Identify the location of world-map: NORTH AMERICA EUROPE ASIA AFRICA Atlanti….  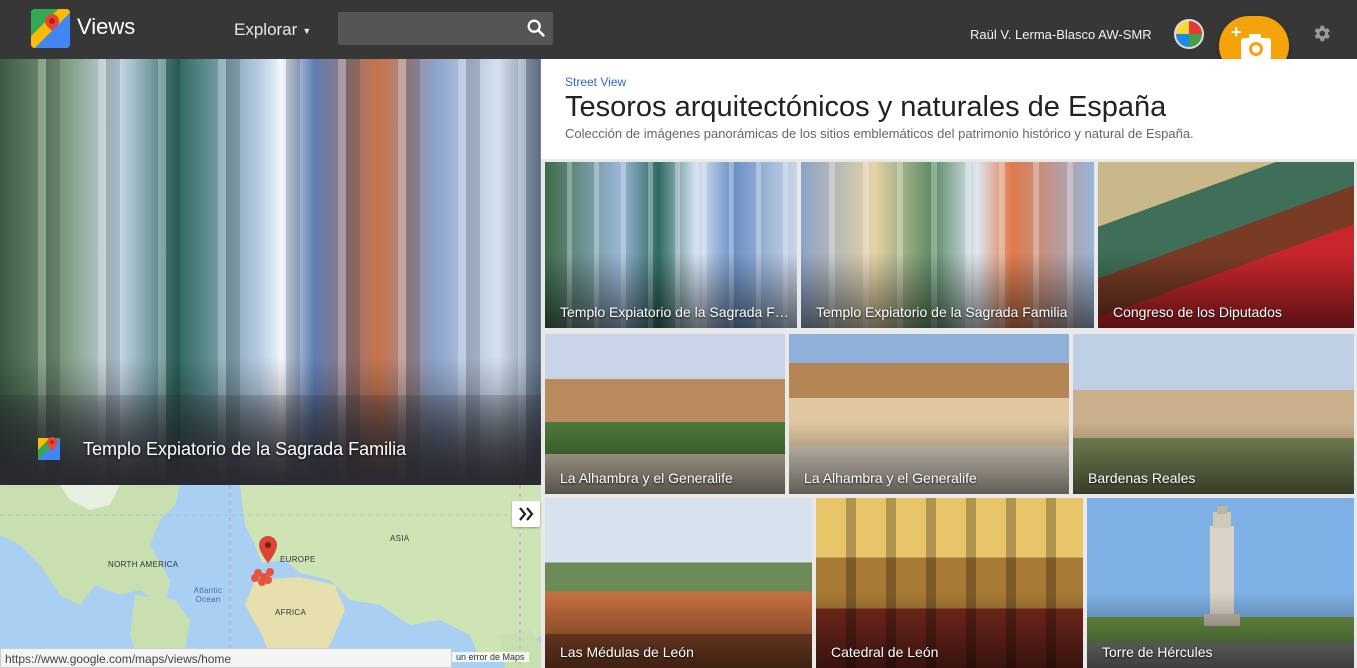
(270, 576).